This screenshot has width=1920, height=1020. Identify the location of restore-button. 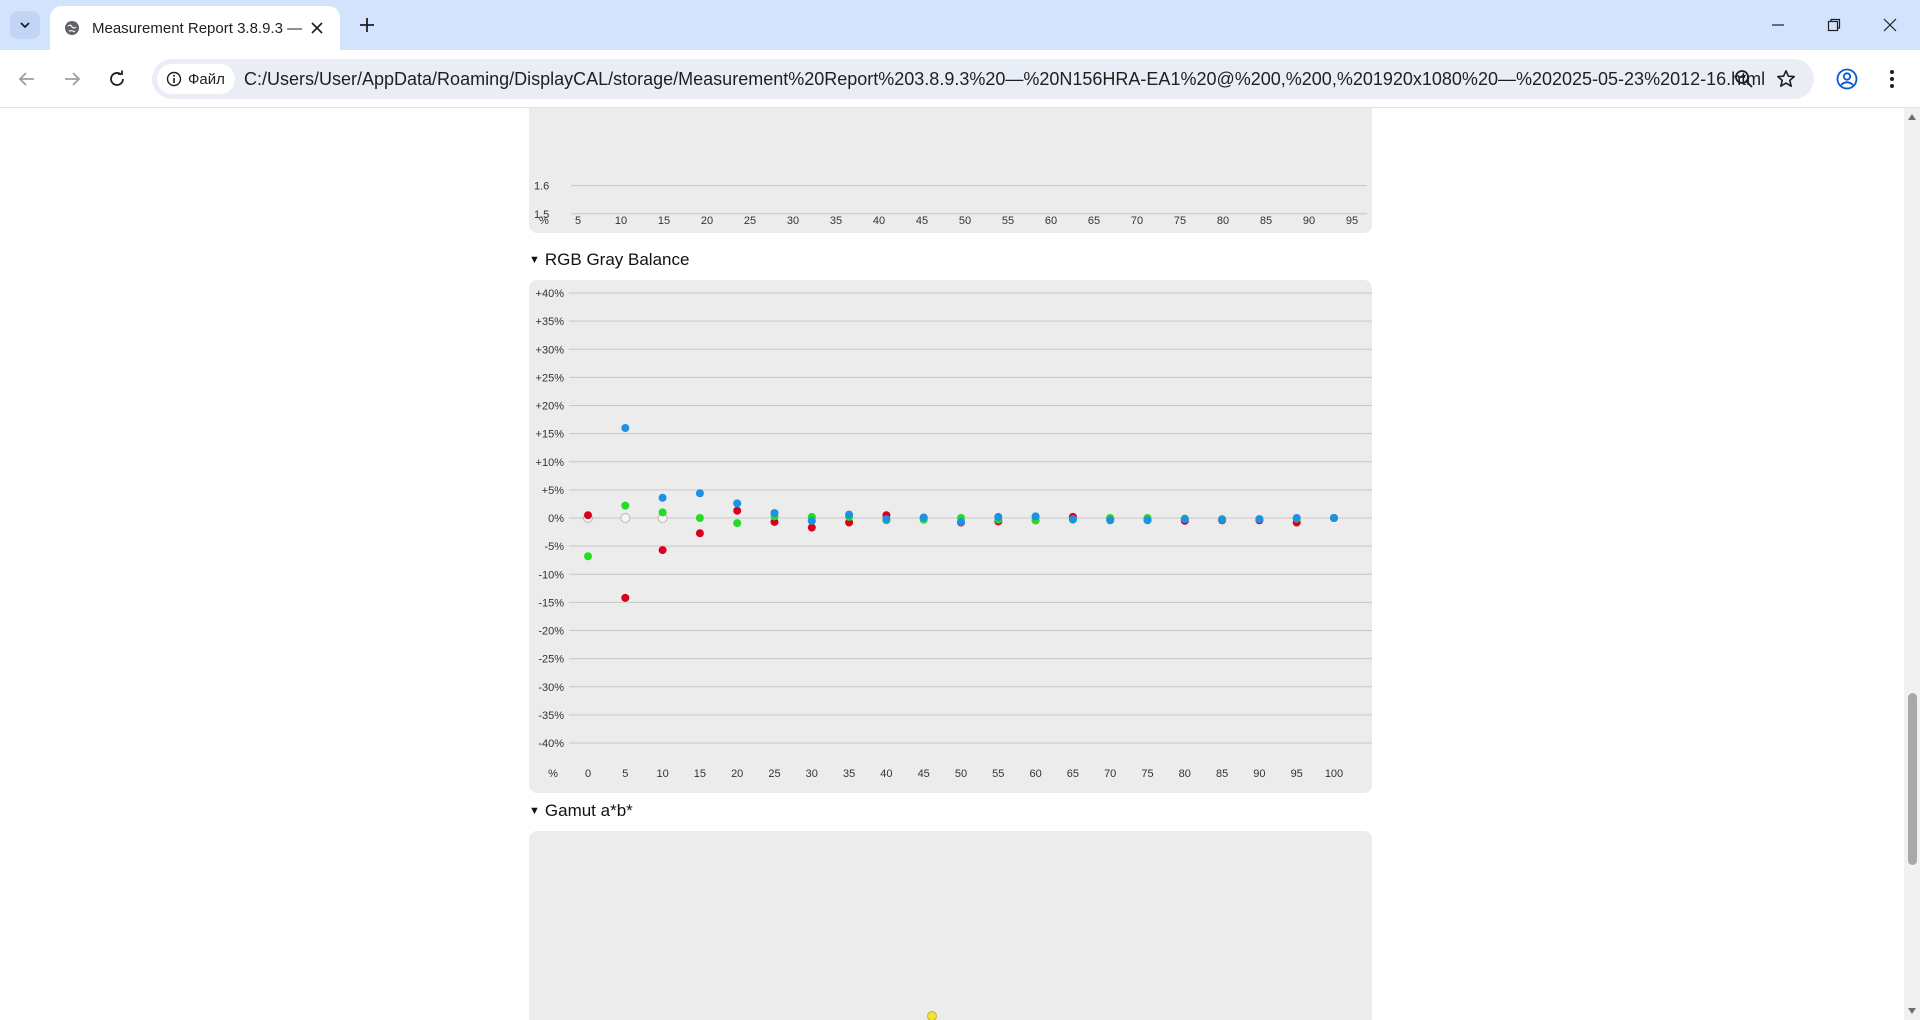
(1834, 25).